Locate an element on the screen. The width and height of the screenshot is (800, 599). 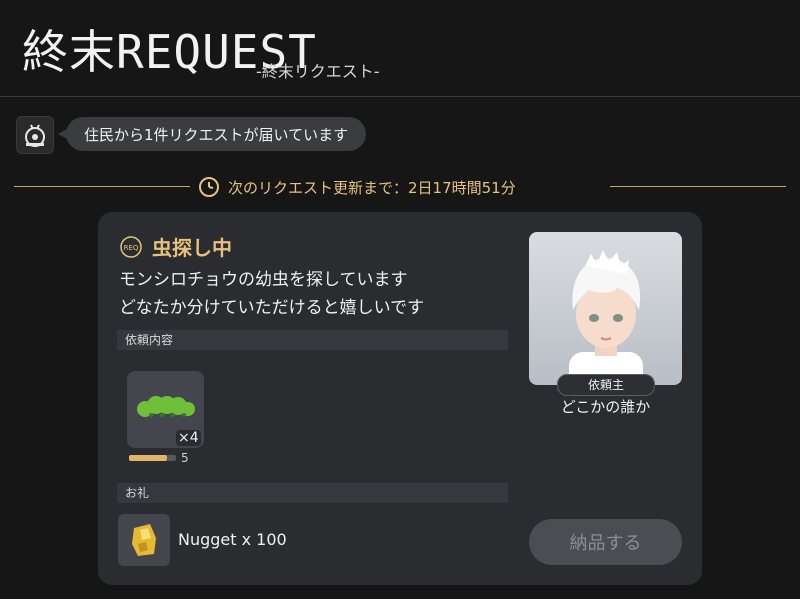
svg-text: REQ is located at coordinates (131, 248).